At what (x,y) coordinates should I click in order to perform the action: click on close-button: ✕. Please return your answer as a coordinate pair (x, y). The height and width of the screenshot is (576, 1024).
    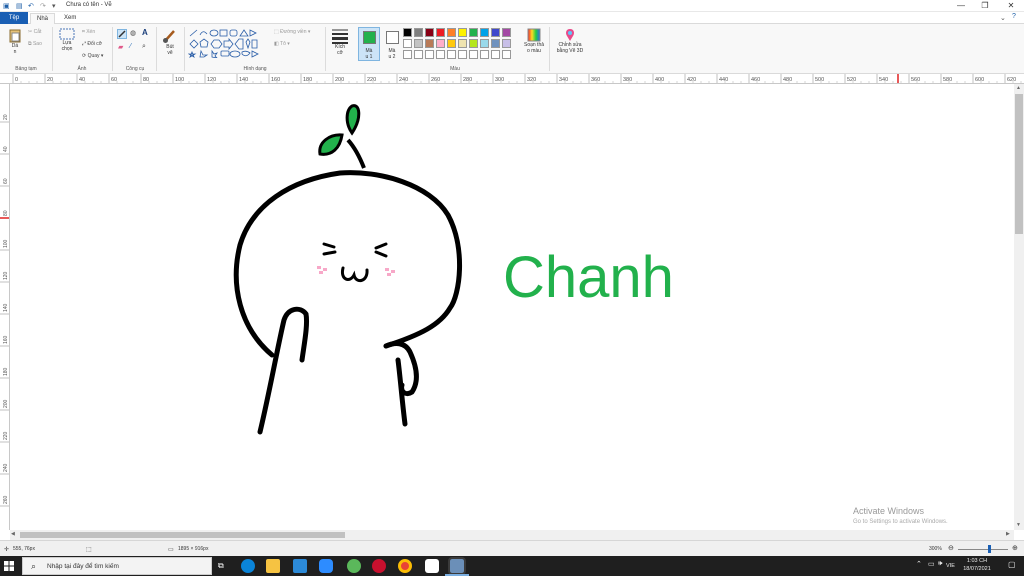
    Looking at the image, I should click on (1011, 6).